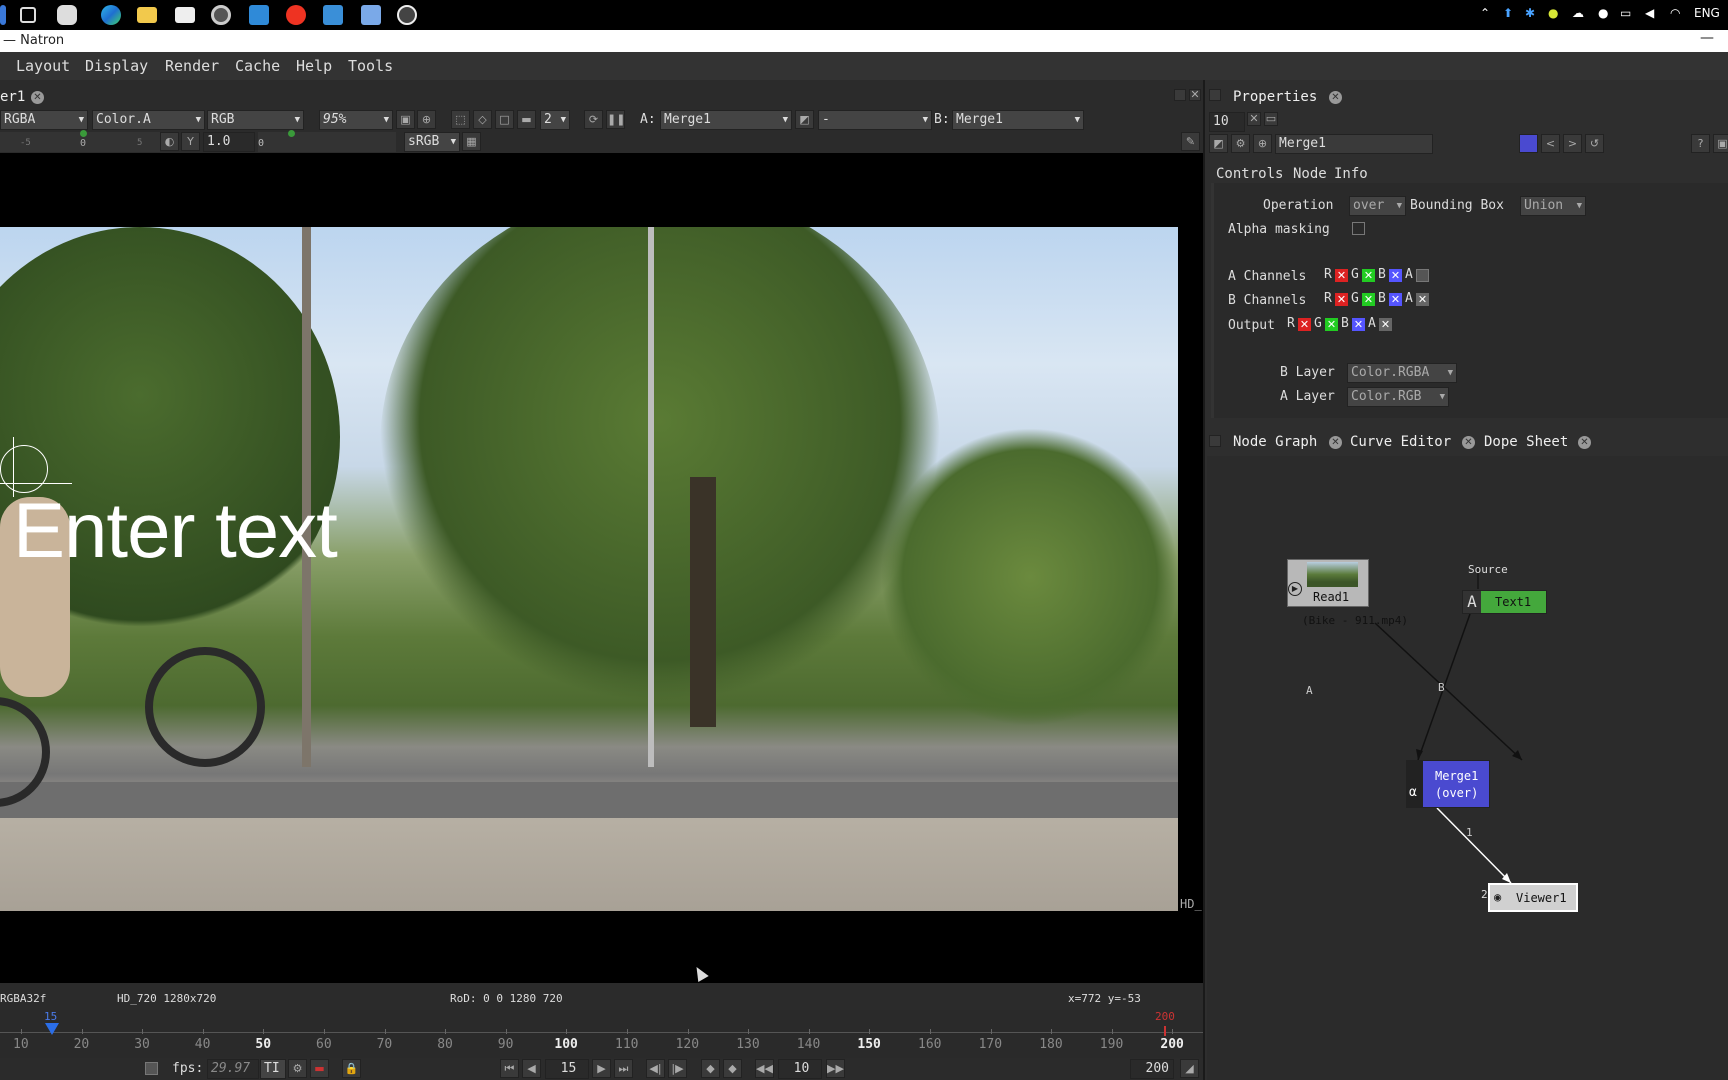  I want to click on redo-icon: >, so click(1572, 143).